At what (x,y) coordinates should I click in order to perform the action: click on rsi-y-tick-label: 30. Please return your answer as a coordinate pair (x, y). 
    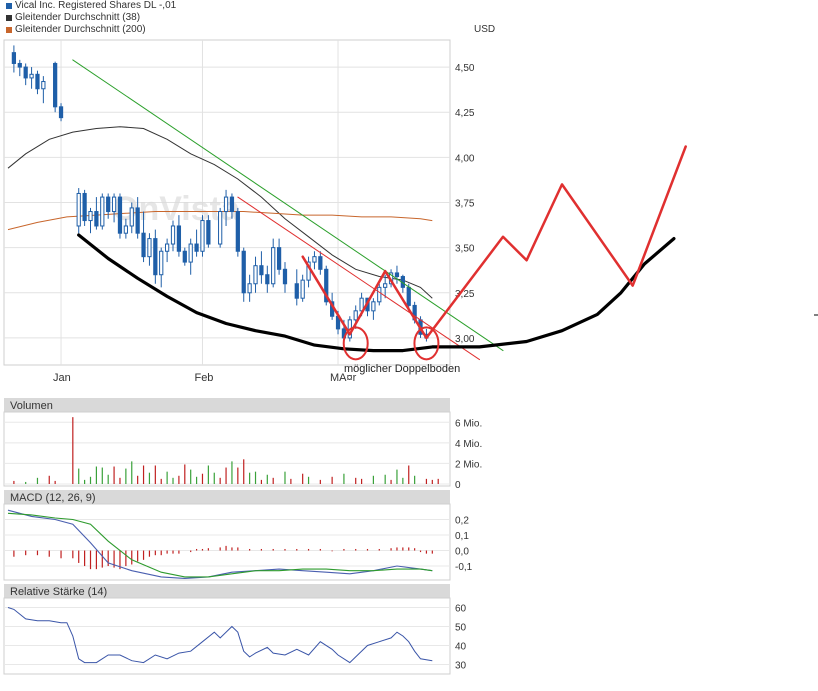
    Looking at the image, I should click on (461, 666).